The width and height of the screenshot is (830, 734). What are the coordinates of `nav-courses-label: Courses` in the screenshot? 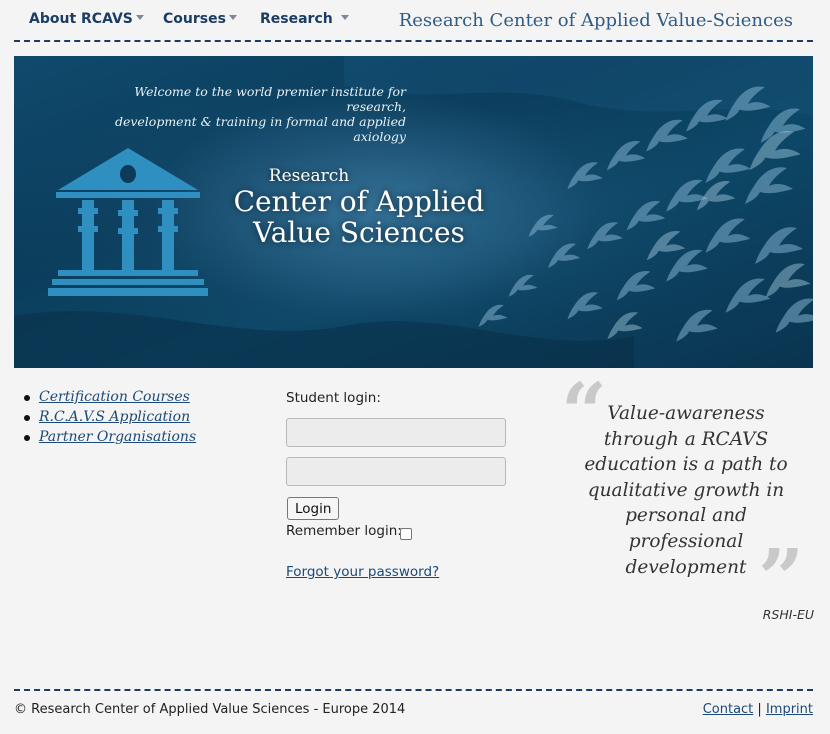 It's located at (194, 19).